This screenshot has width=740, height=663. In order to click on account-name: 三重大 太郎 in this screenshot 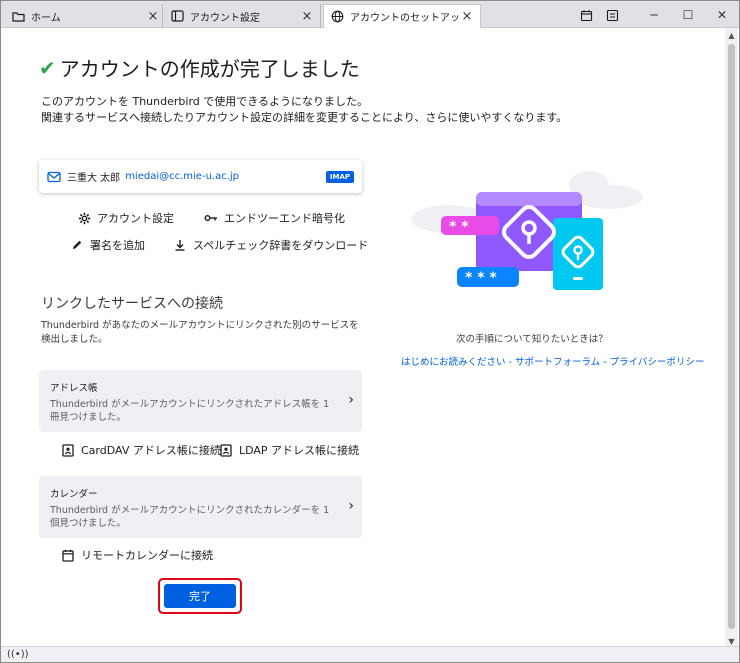, I will do `click(94, 178)`.